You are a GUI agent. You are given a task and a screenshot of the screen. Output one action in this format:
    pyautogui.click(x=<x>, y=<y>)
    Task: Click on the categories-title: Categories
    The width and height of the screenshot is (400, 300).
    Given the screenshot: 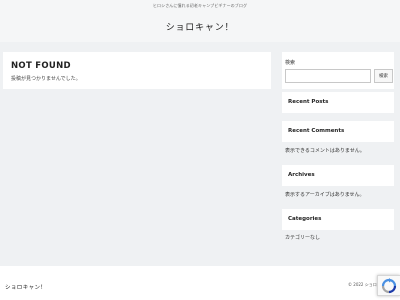 What is the action you would take?
    pyautogui.click(x=338, y=219)
    